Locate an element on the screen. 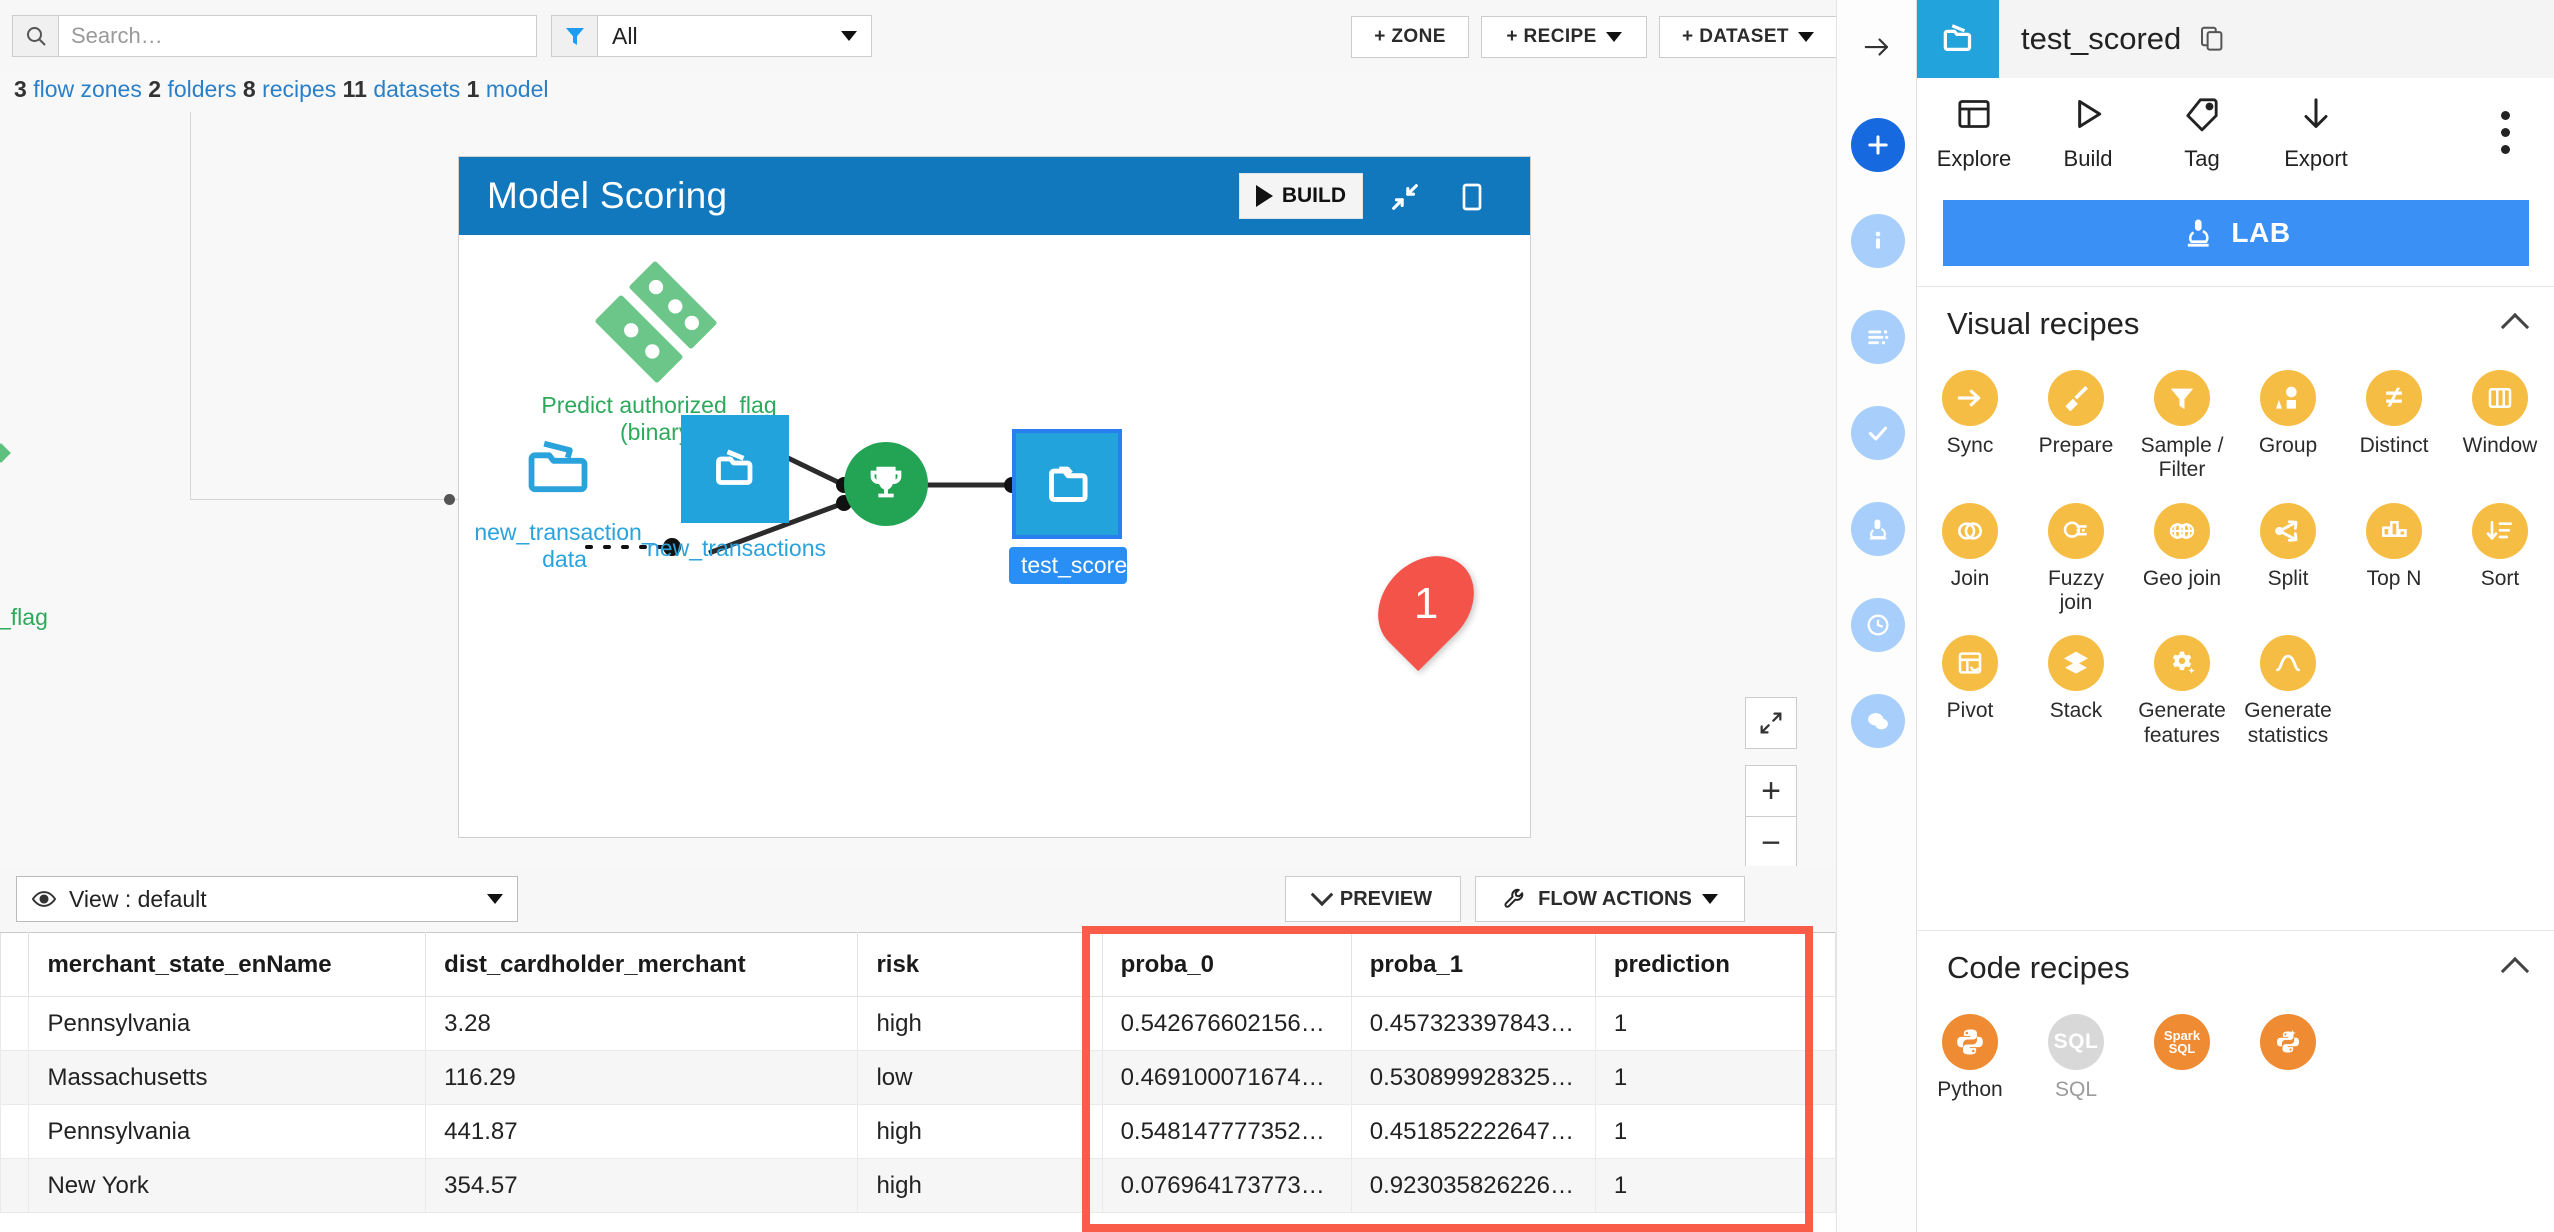 The height and width of the screenshot is (1232, 2554). add-zone-button: + ZONE is located at coordinates (1410, 37).